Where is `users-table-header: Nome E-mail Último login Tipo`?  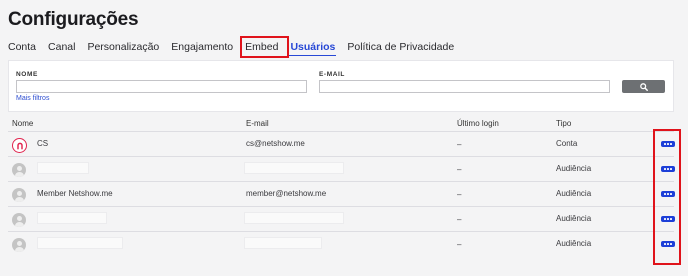
users-table-header: Nome E-mail Último login Tipo is located at coordinates (341, 123).